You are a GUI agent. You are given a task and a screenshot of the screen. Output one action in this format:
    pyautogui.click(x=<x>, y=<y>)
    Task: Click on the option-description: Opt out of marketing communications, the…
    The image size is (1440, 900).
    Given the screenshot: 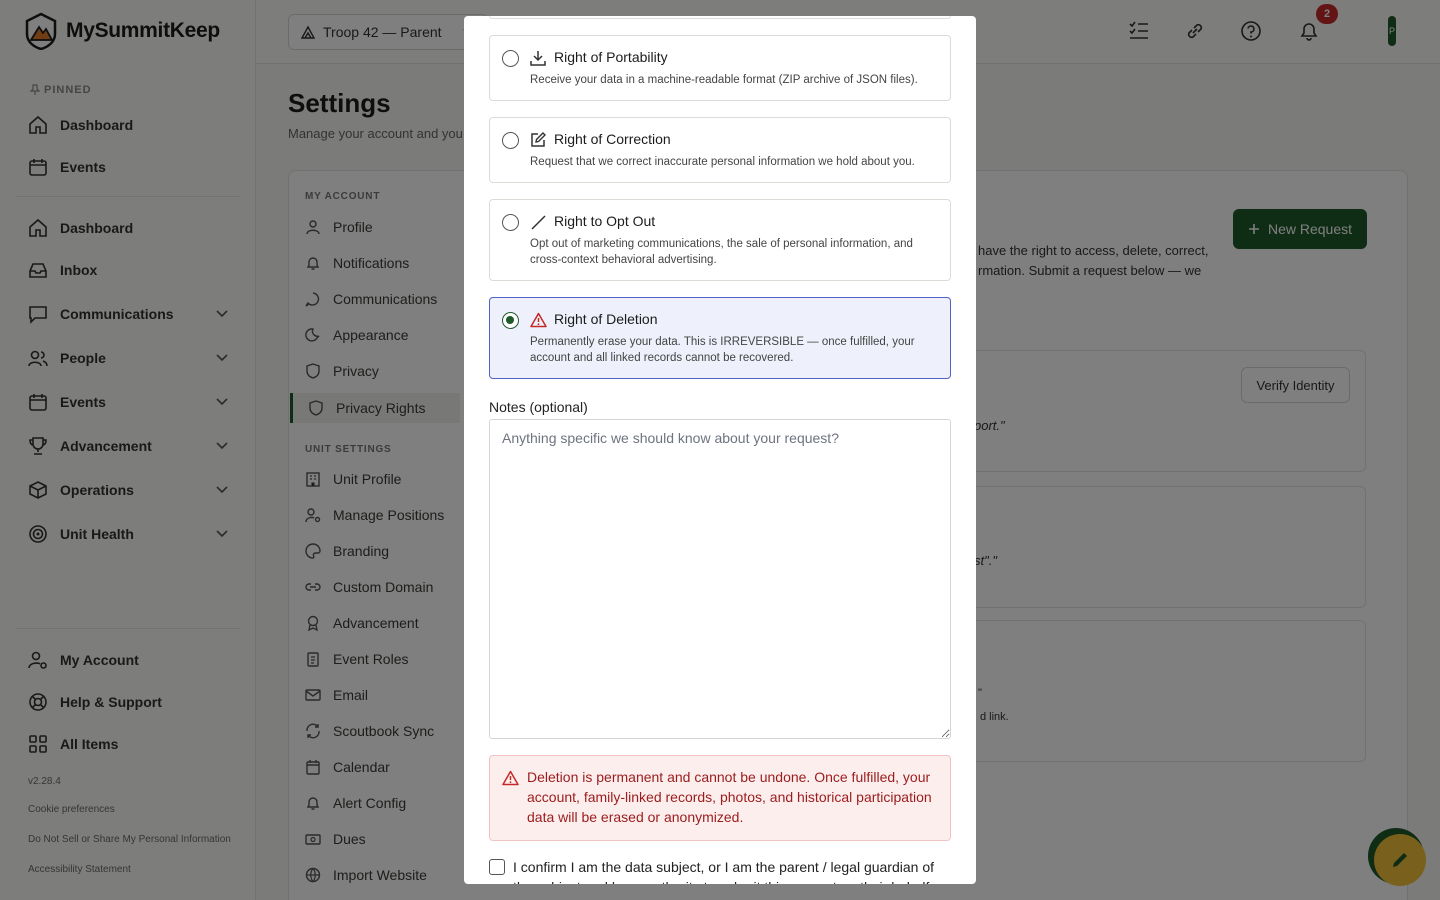 What is the action you would take?
    pyautogui.click(x=721, y=252)
    